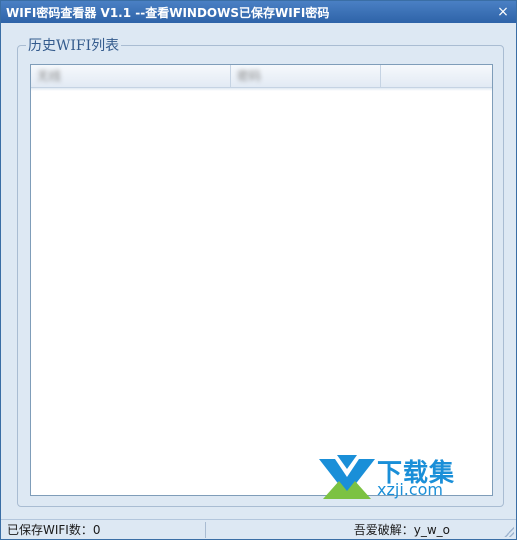  What do you see at coordinates (410, 489) in the screenshot?
I see `watermark-brand-en: xzji.com` at bounding box center [410, 489].